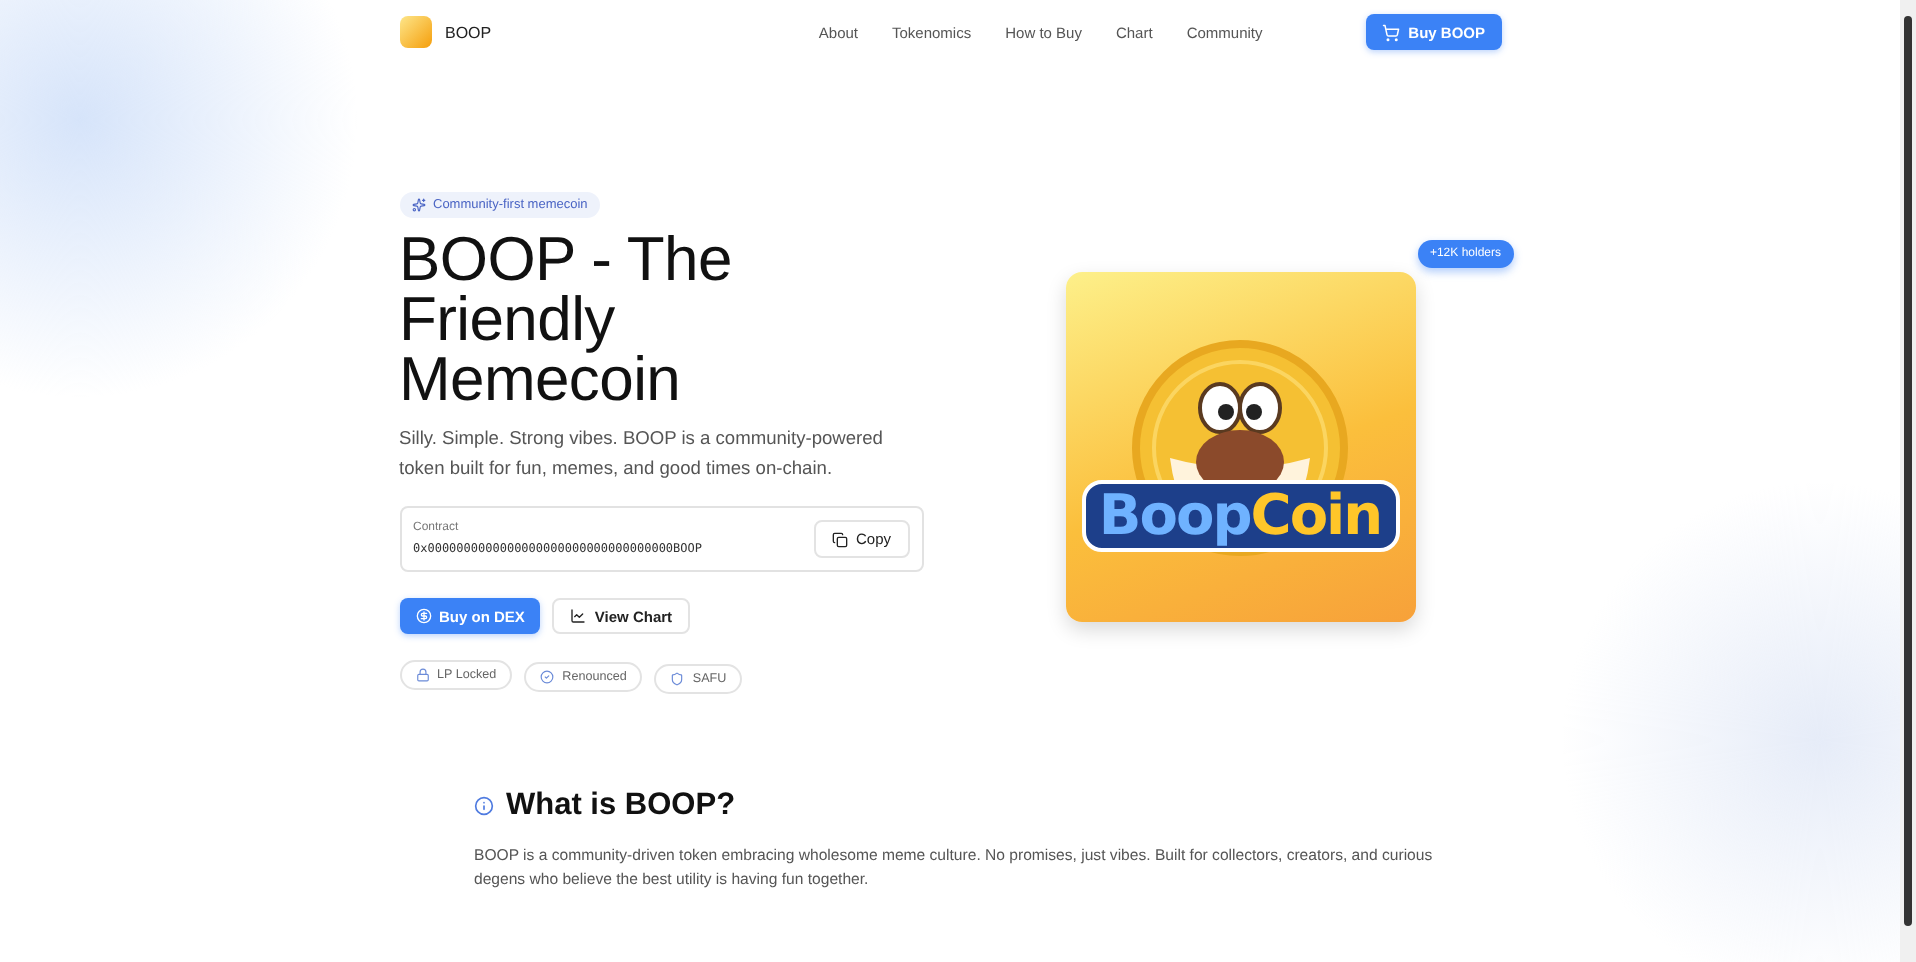 This screenshot has height=962, width=1916. I want to click on hero-title: BOOP - The Friendly Memecoin, so click(566, 320).